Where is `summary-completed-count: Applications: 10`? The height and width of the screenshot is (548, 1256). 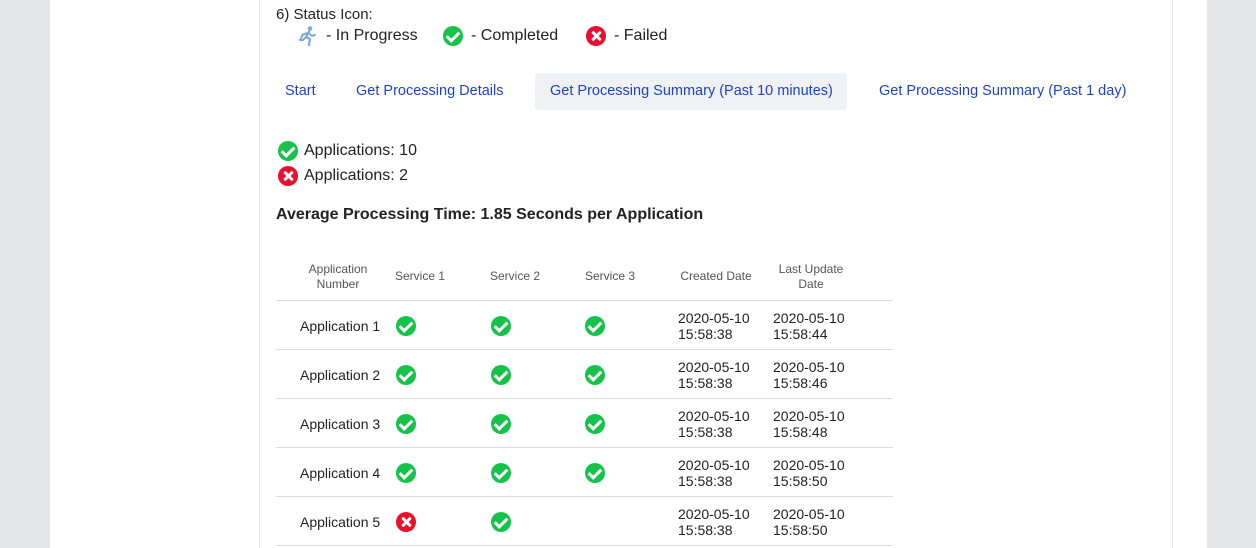 summary-completed-count: Applications: 10 is located at coordinates (360, 150).